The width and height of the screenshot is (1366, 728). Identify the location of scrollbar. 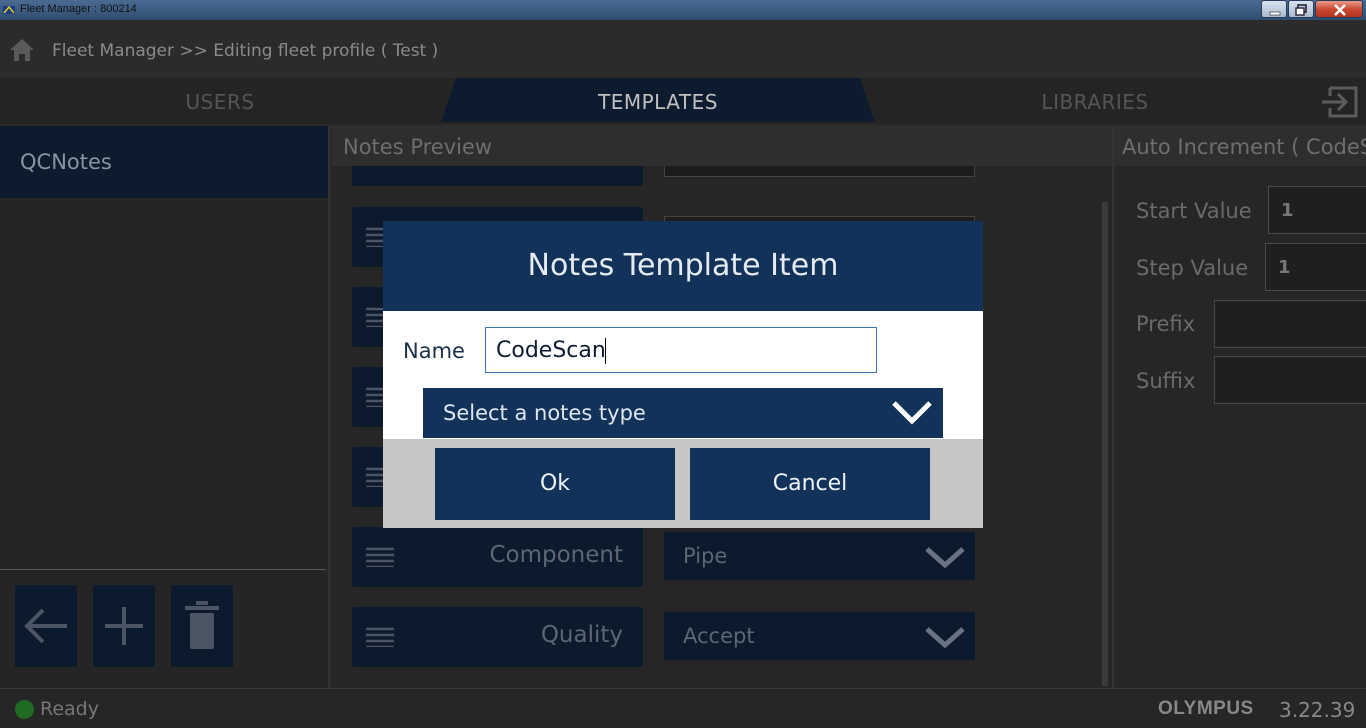
(1105, 444).